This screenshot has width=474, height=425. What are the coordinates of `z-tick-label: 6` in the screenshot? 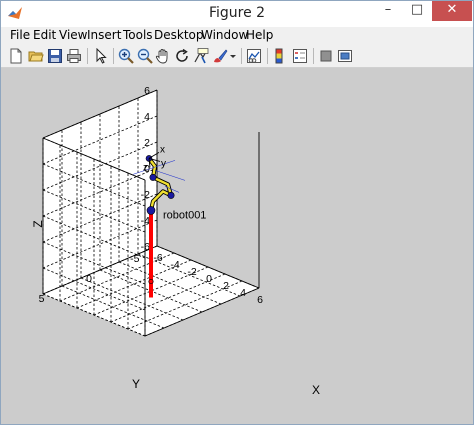 It's located at (147, 91).